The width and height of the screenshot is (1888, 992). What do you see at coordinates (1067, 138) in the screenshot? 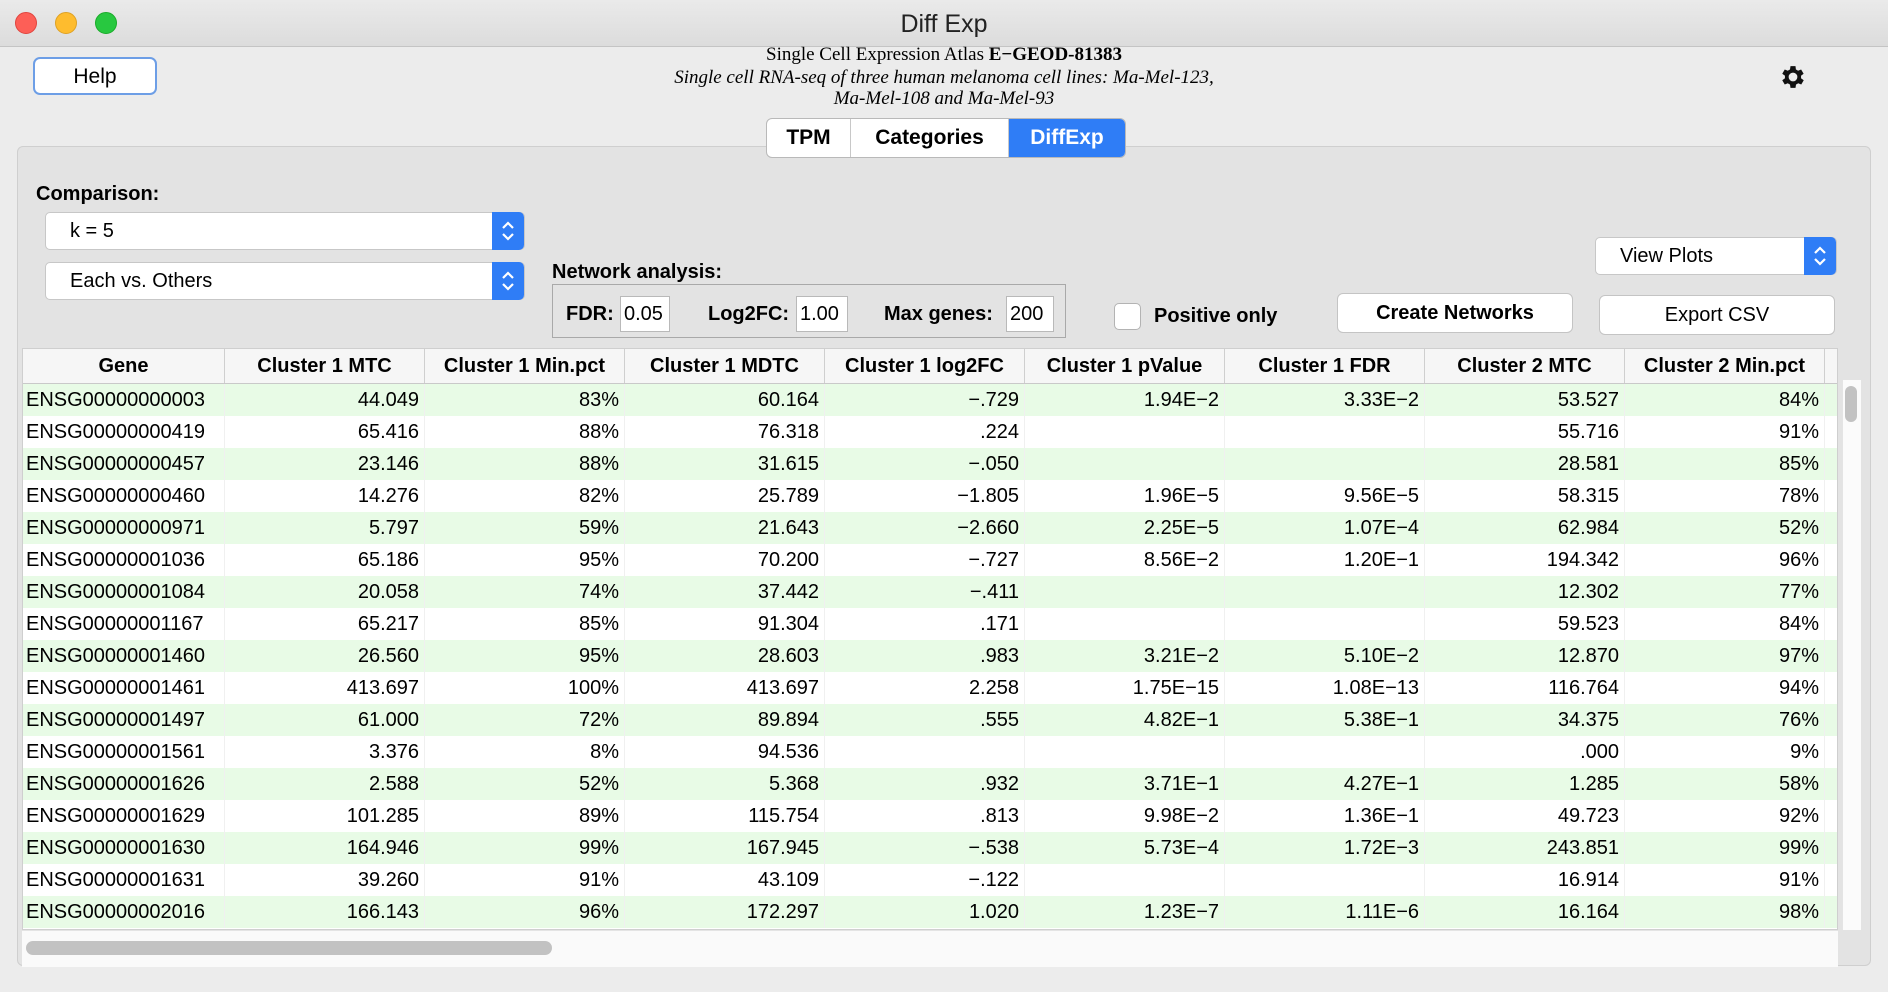
I see `tab-diffexp: DiffExp` at bounding box center [1067, 138].